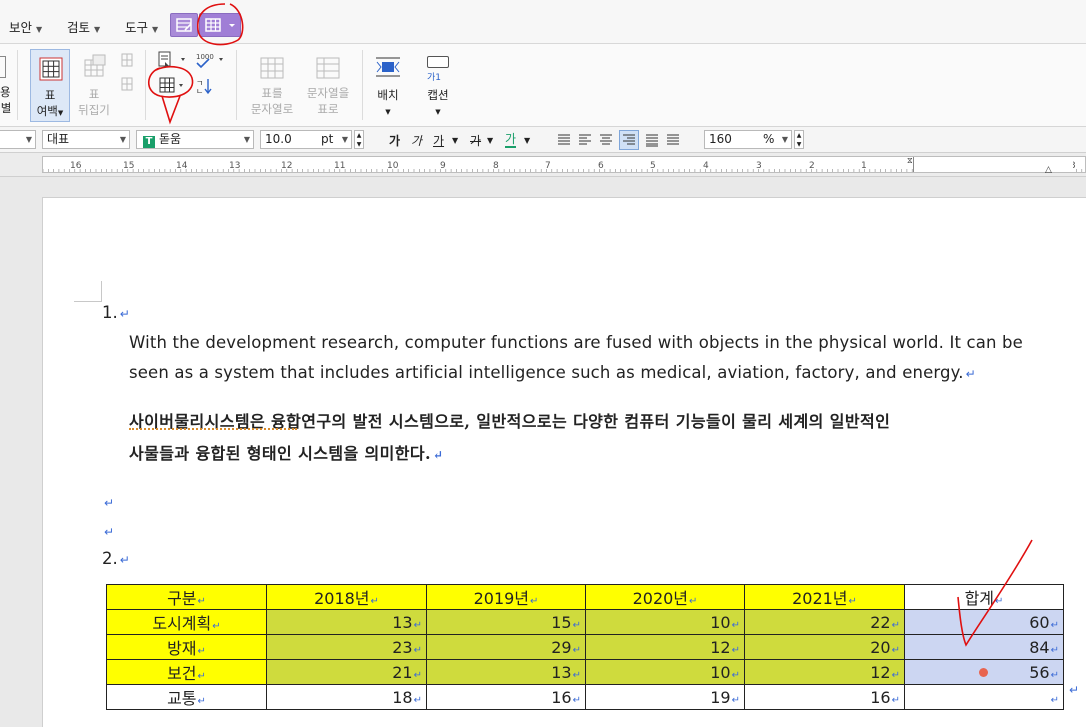 The width and height of the screenshot is (1086, 727). Describe the element at coordinates (346, 647) in the screenshot. I see `table-cell: 23↵` at that location.